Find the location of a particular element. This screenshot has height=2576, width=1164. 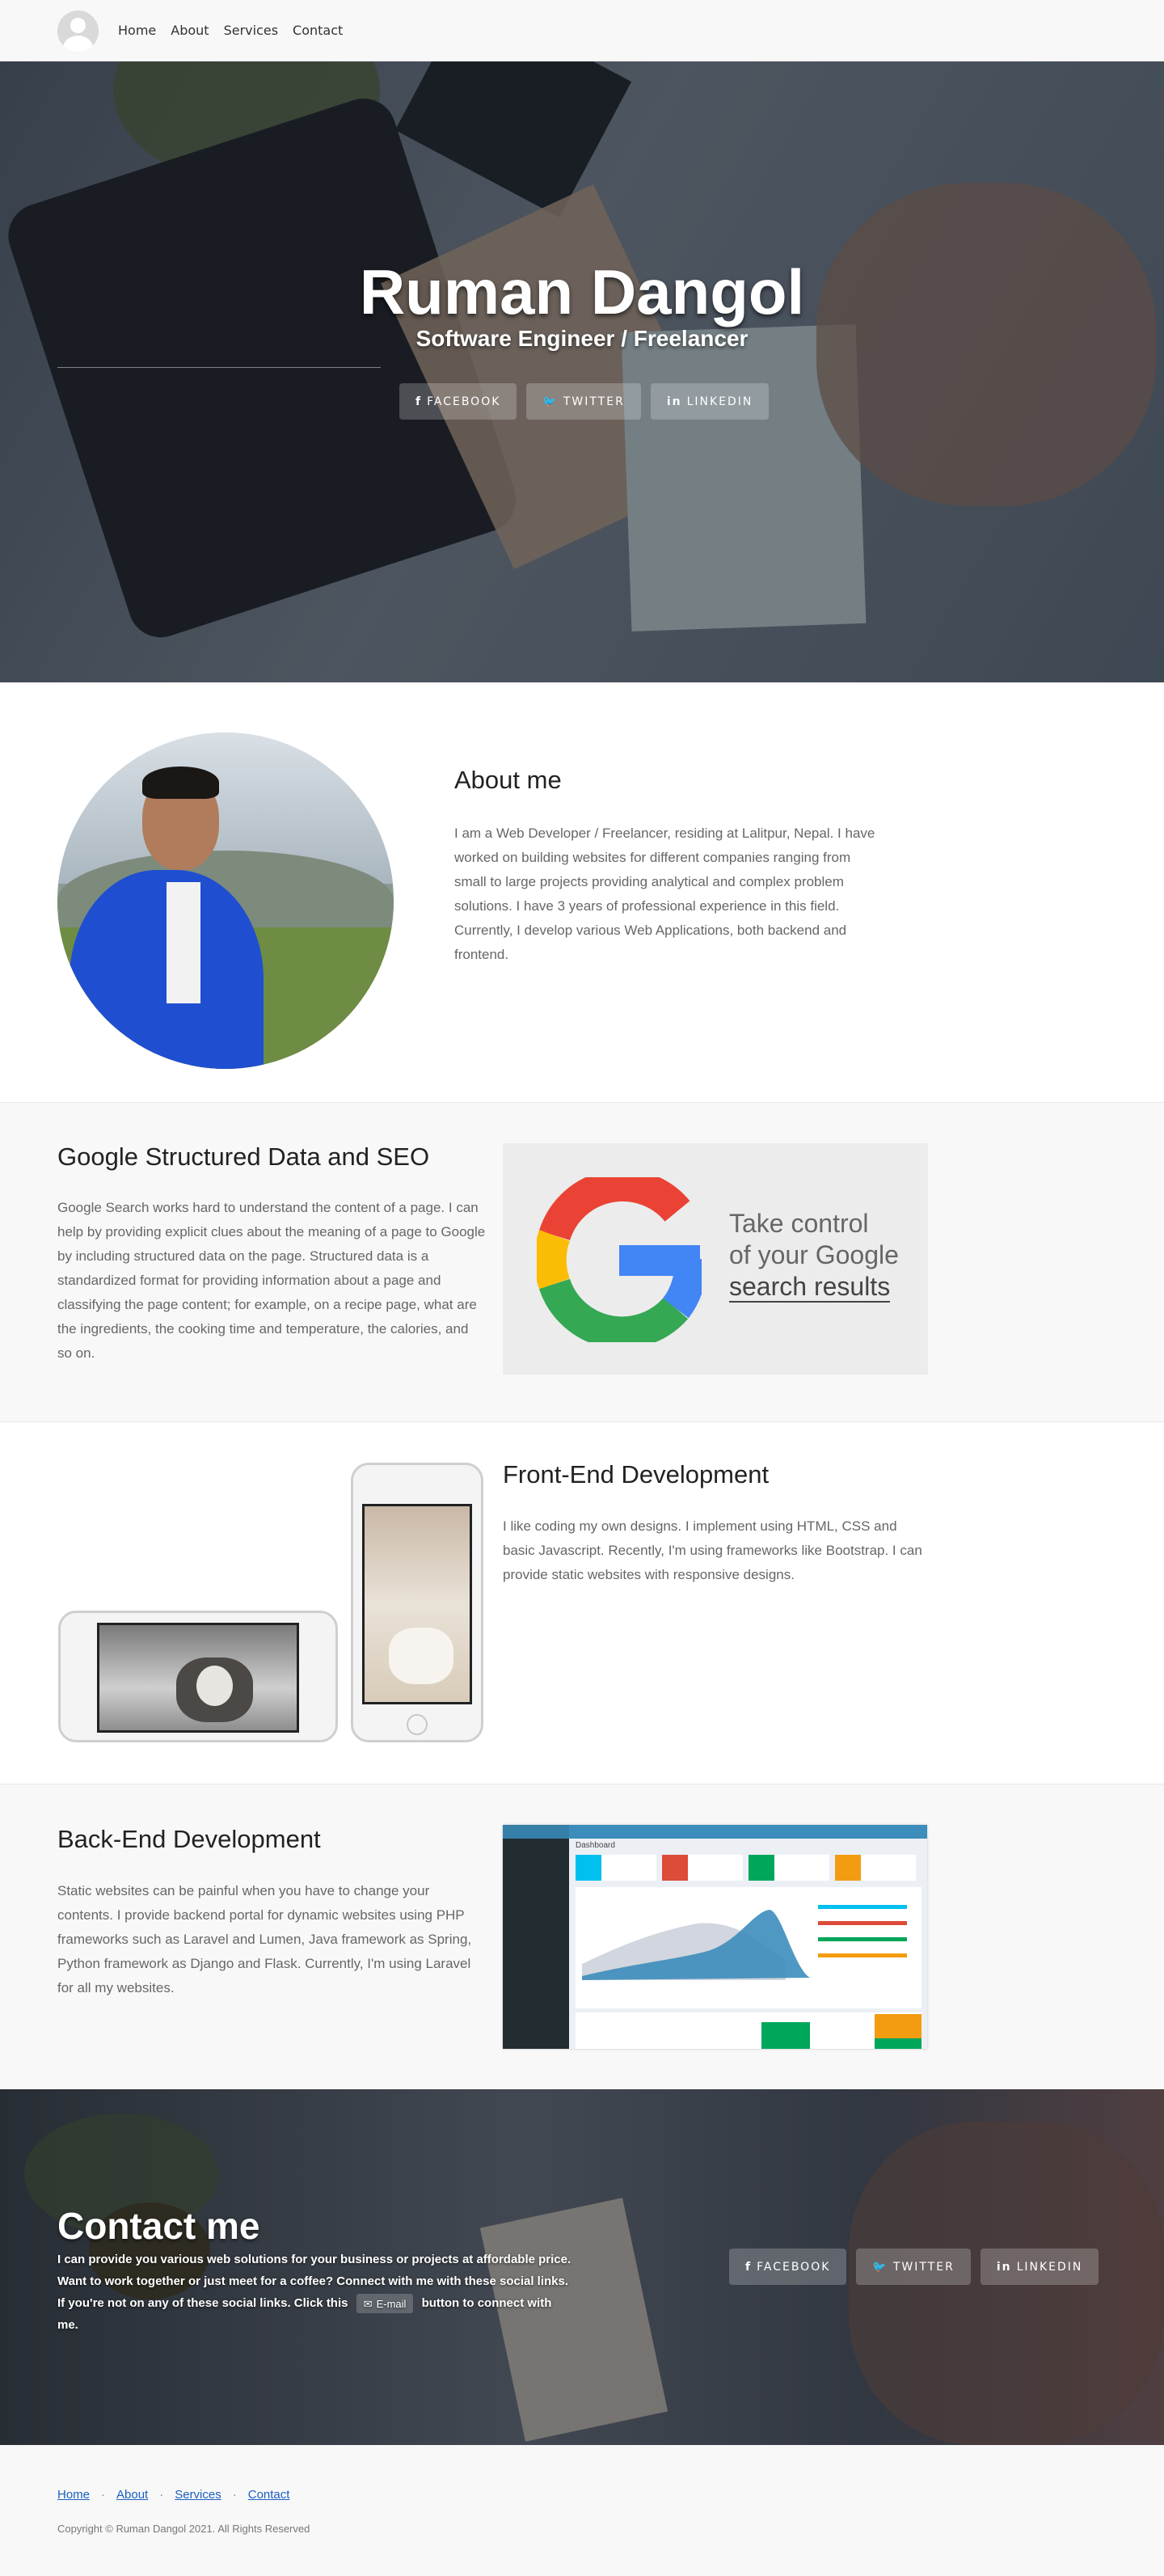

contact-facebook-button: f FACEBOOK is located at coordinates (788, 2267).